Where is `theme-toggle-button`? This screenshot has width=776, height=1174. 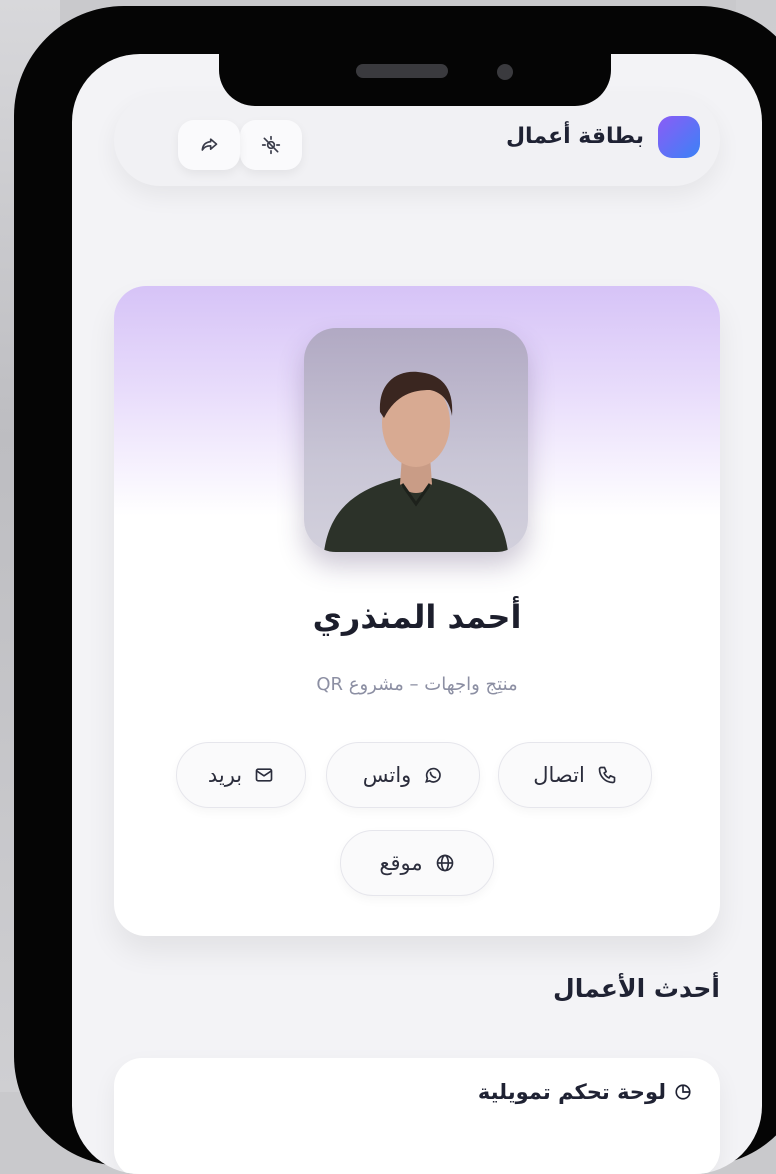
theme-toggle-button is located at coordinates (271, 145).